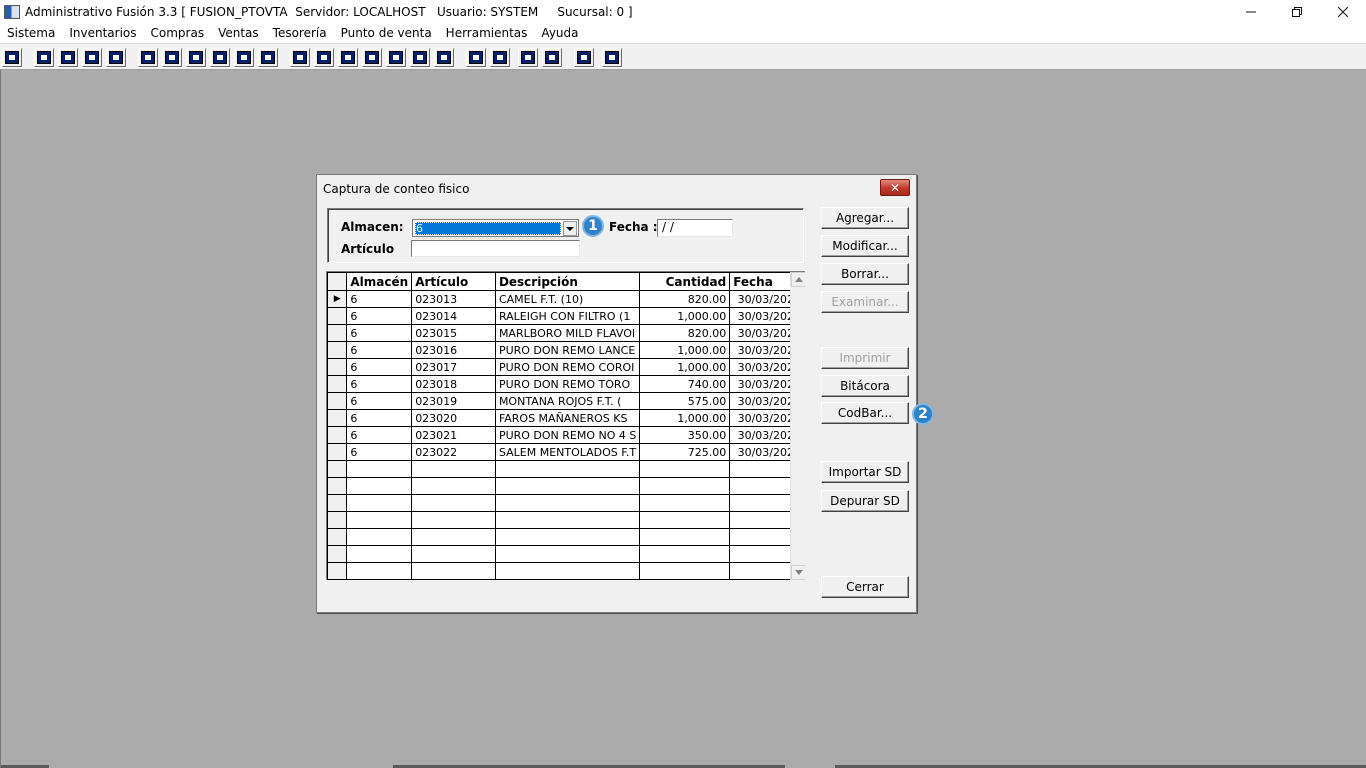 The image size is (1366, 768). I want to click on menu-sistema: Sistema, so click(31, 33).